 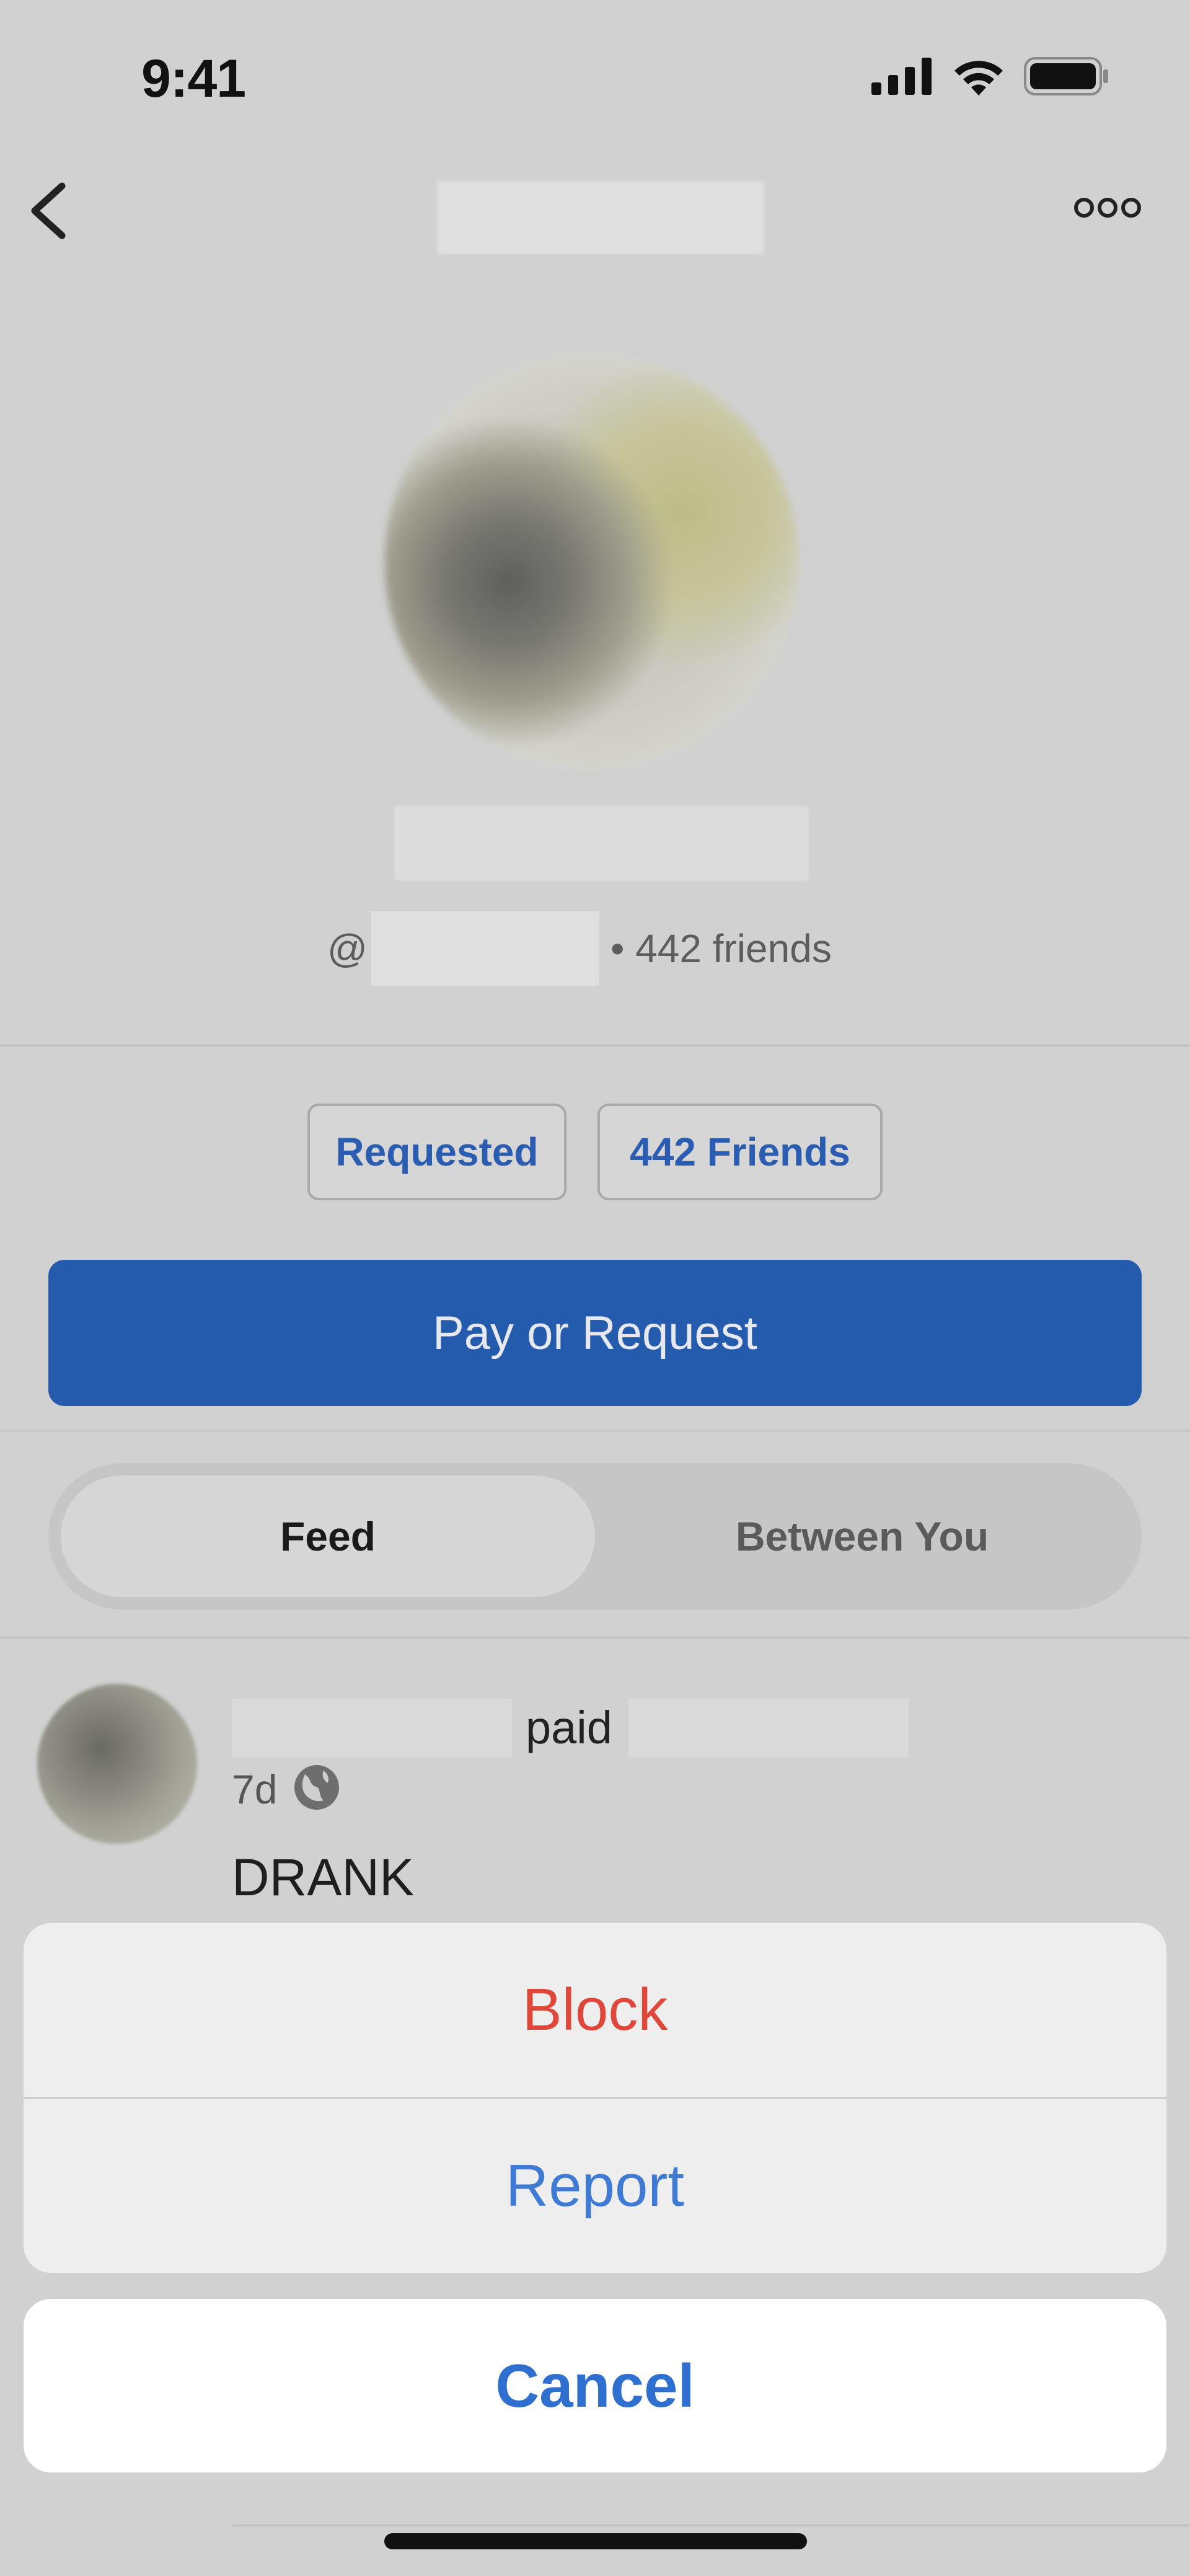 What do you see at coordinates (595, 2010) in the screenshot?
I see `block-button: Block` at bounding box center [595, 2010].